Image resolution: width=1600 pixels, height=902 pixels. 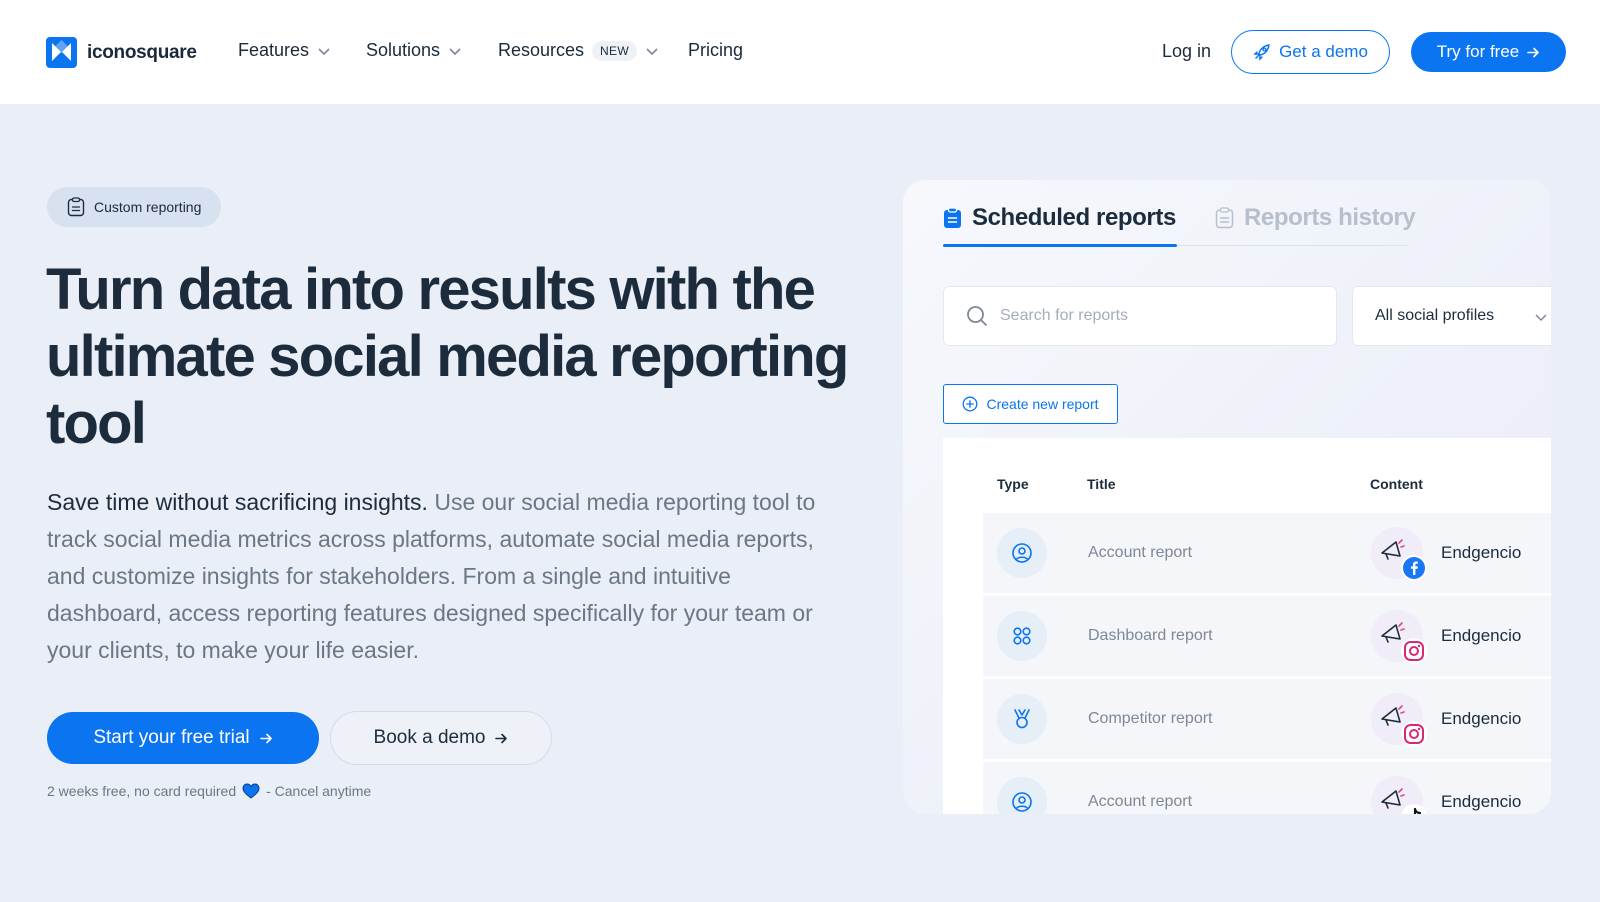 I want to click on brand-logo: iconosquare, so click(x=121, y=52).